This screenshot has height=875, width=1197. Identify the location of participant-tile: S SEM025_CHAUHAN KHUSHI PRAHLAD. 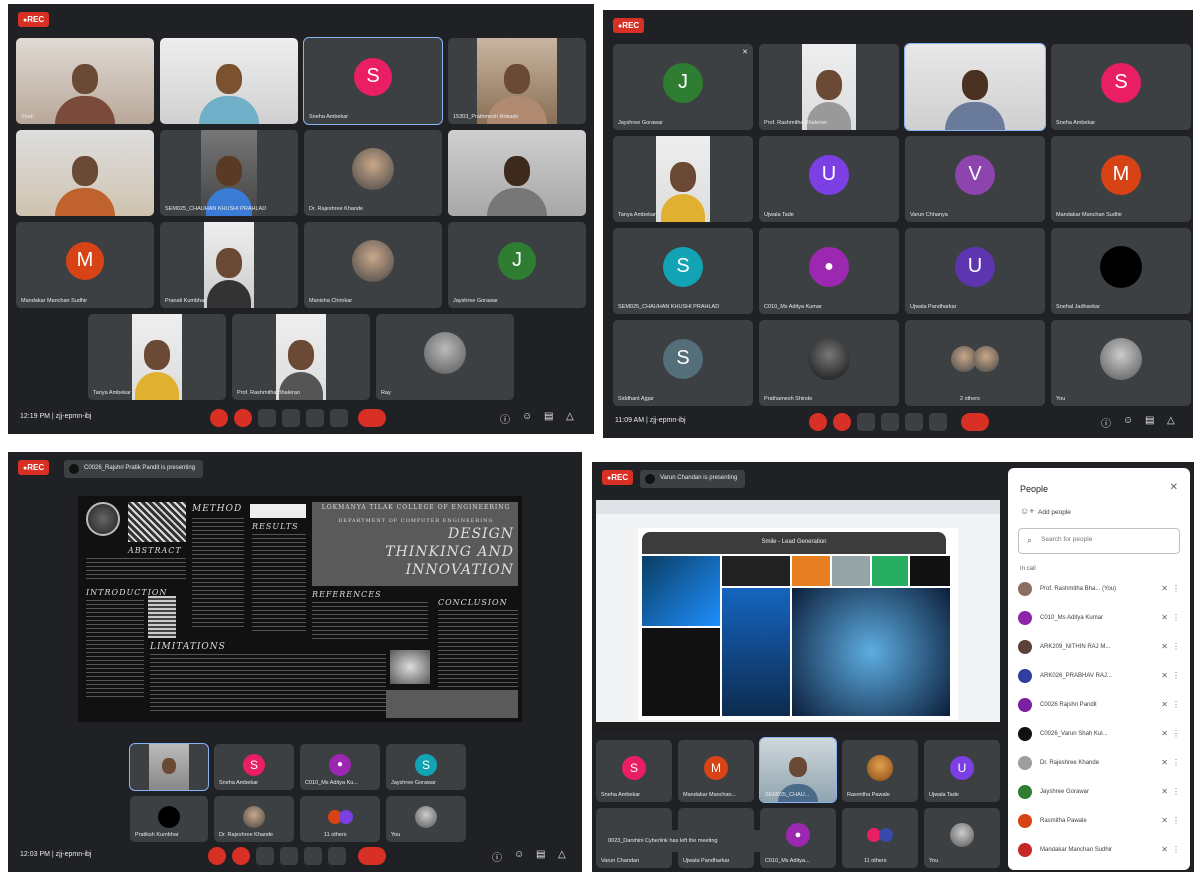
(683, 271).